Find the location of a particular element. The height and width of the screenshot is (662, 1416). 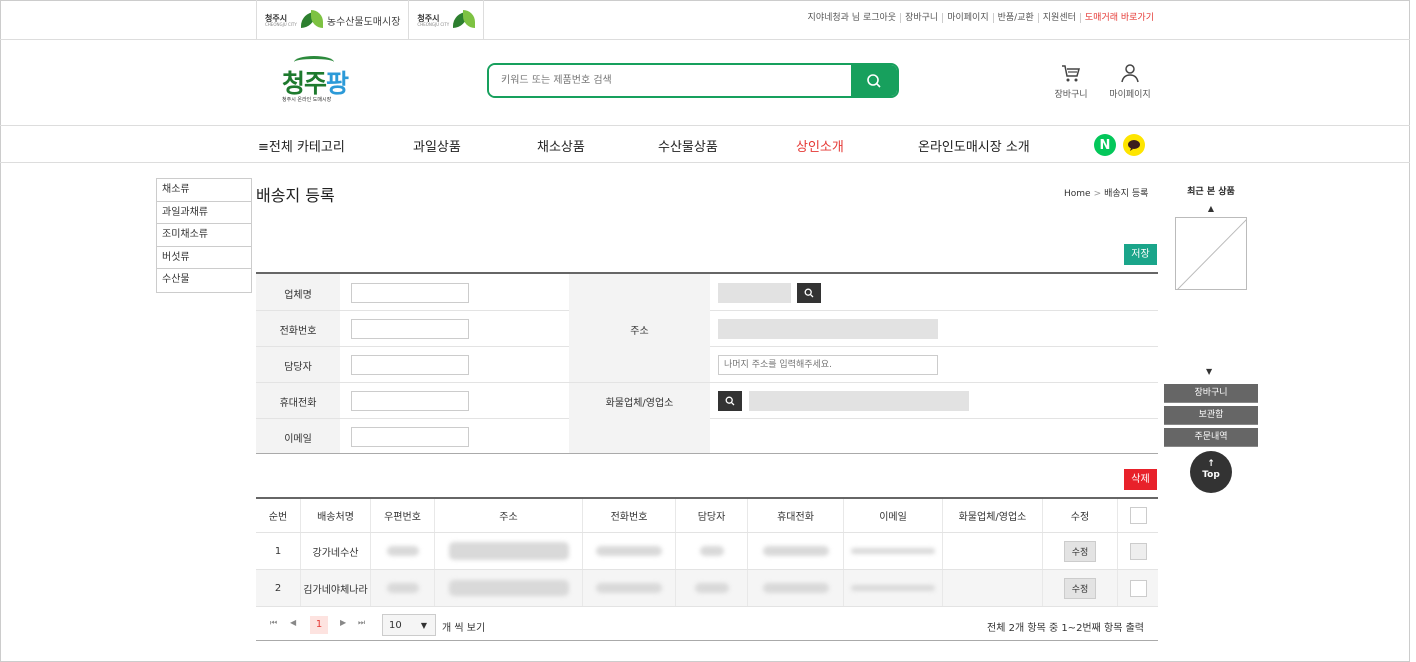

mobile-field is located at coordinates (410, 401).